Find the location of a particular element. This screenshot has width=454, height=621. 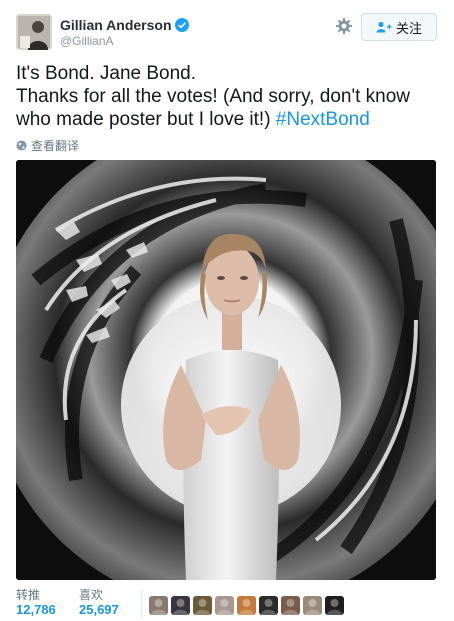

follow-button-label: 关注 is located at coordinates (408, 29).